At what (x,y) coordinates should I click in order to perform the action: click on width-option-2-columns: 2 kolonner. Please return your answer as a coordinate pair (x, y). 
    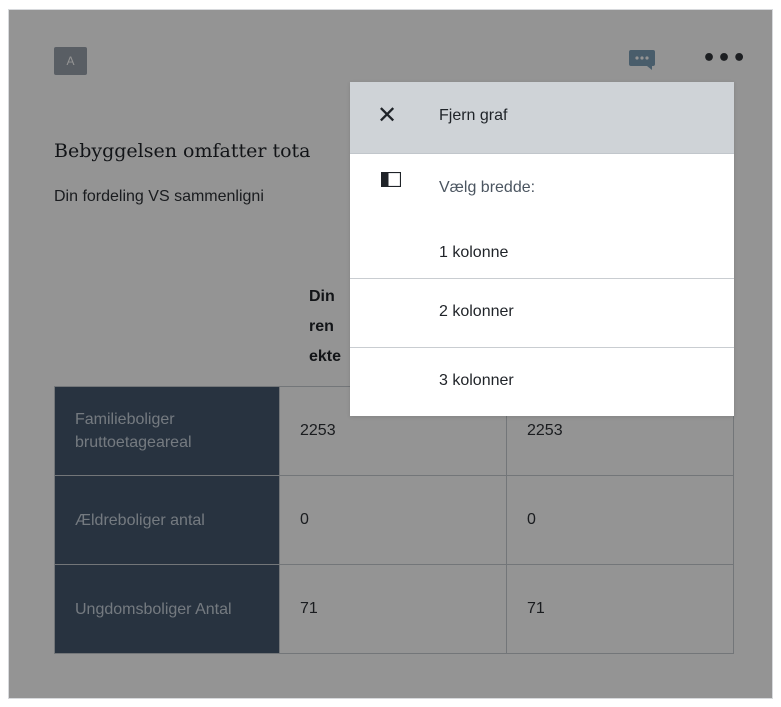
    Looking at the image, I should click on (542, 313).